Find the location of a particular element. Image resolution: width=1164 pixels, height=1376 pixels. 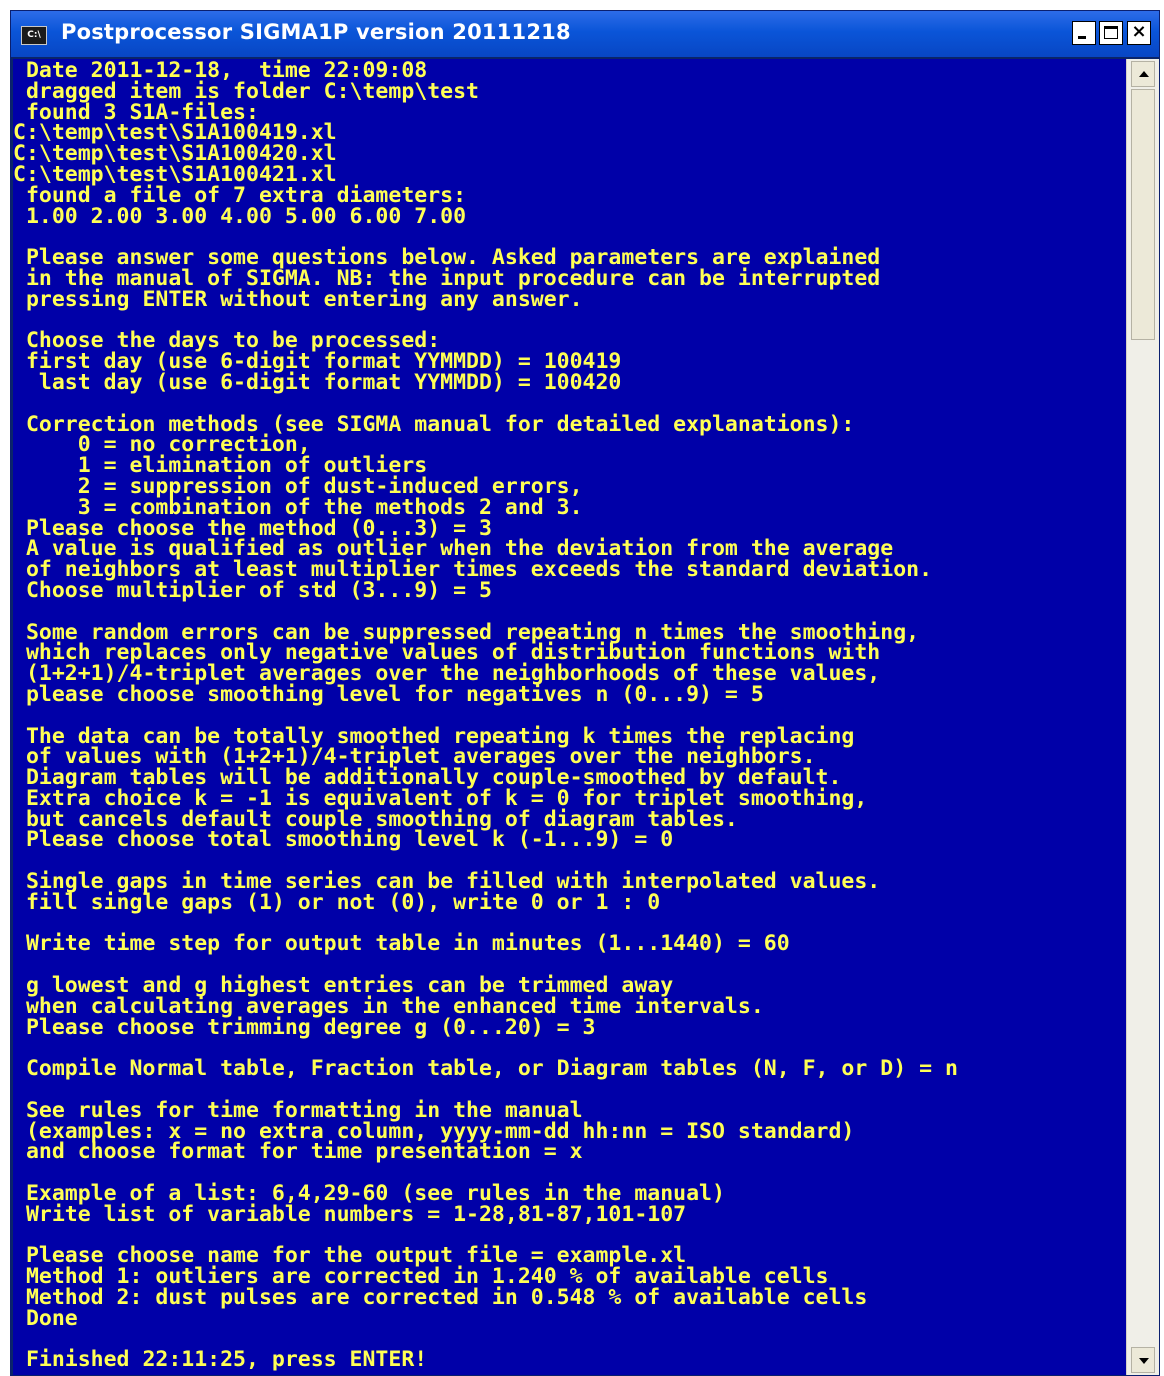

close-button: × is located at coordinates (1139, 33).